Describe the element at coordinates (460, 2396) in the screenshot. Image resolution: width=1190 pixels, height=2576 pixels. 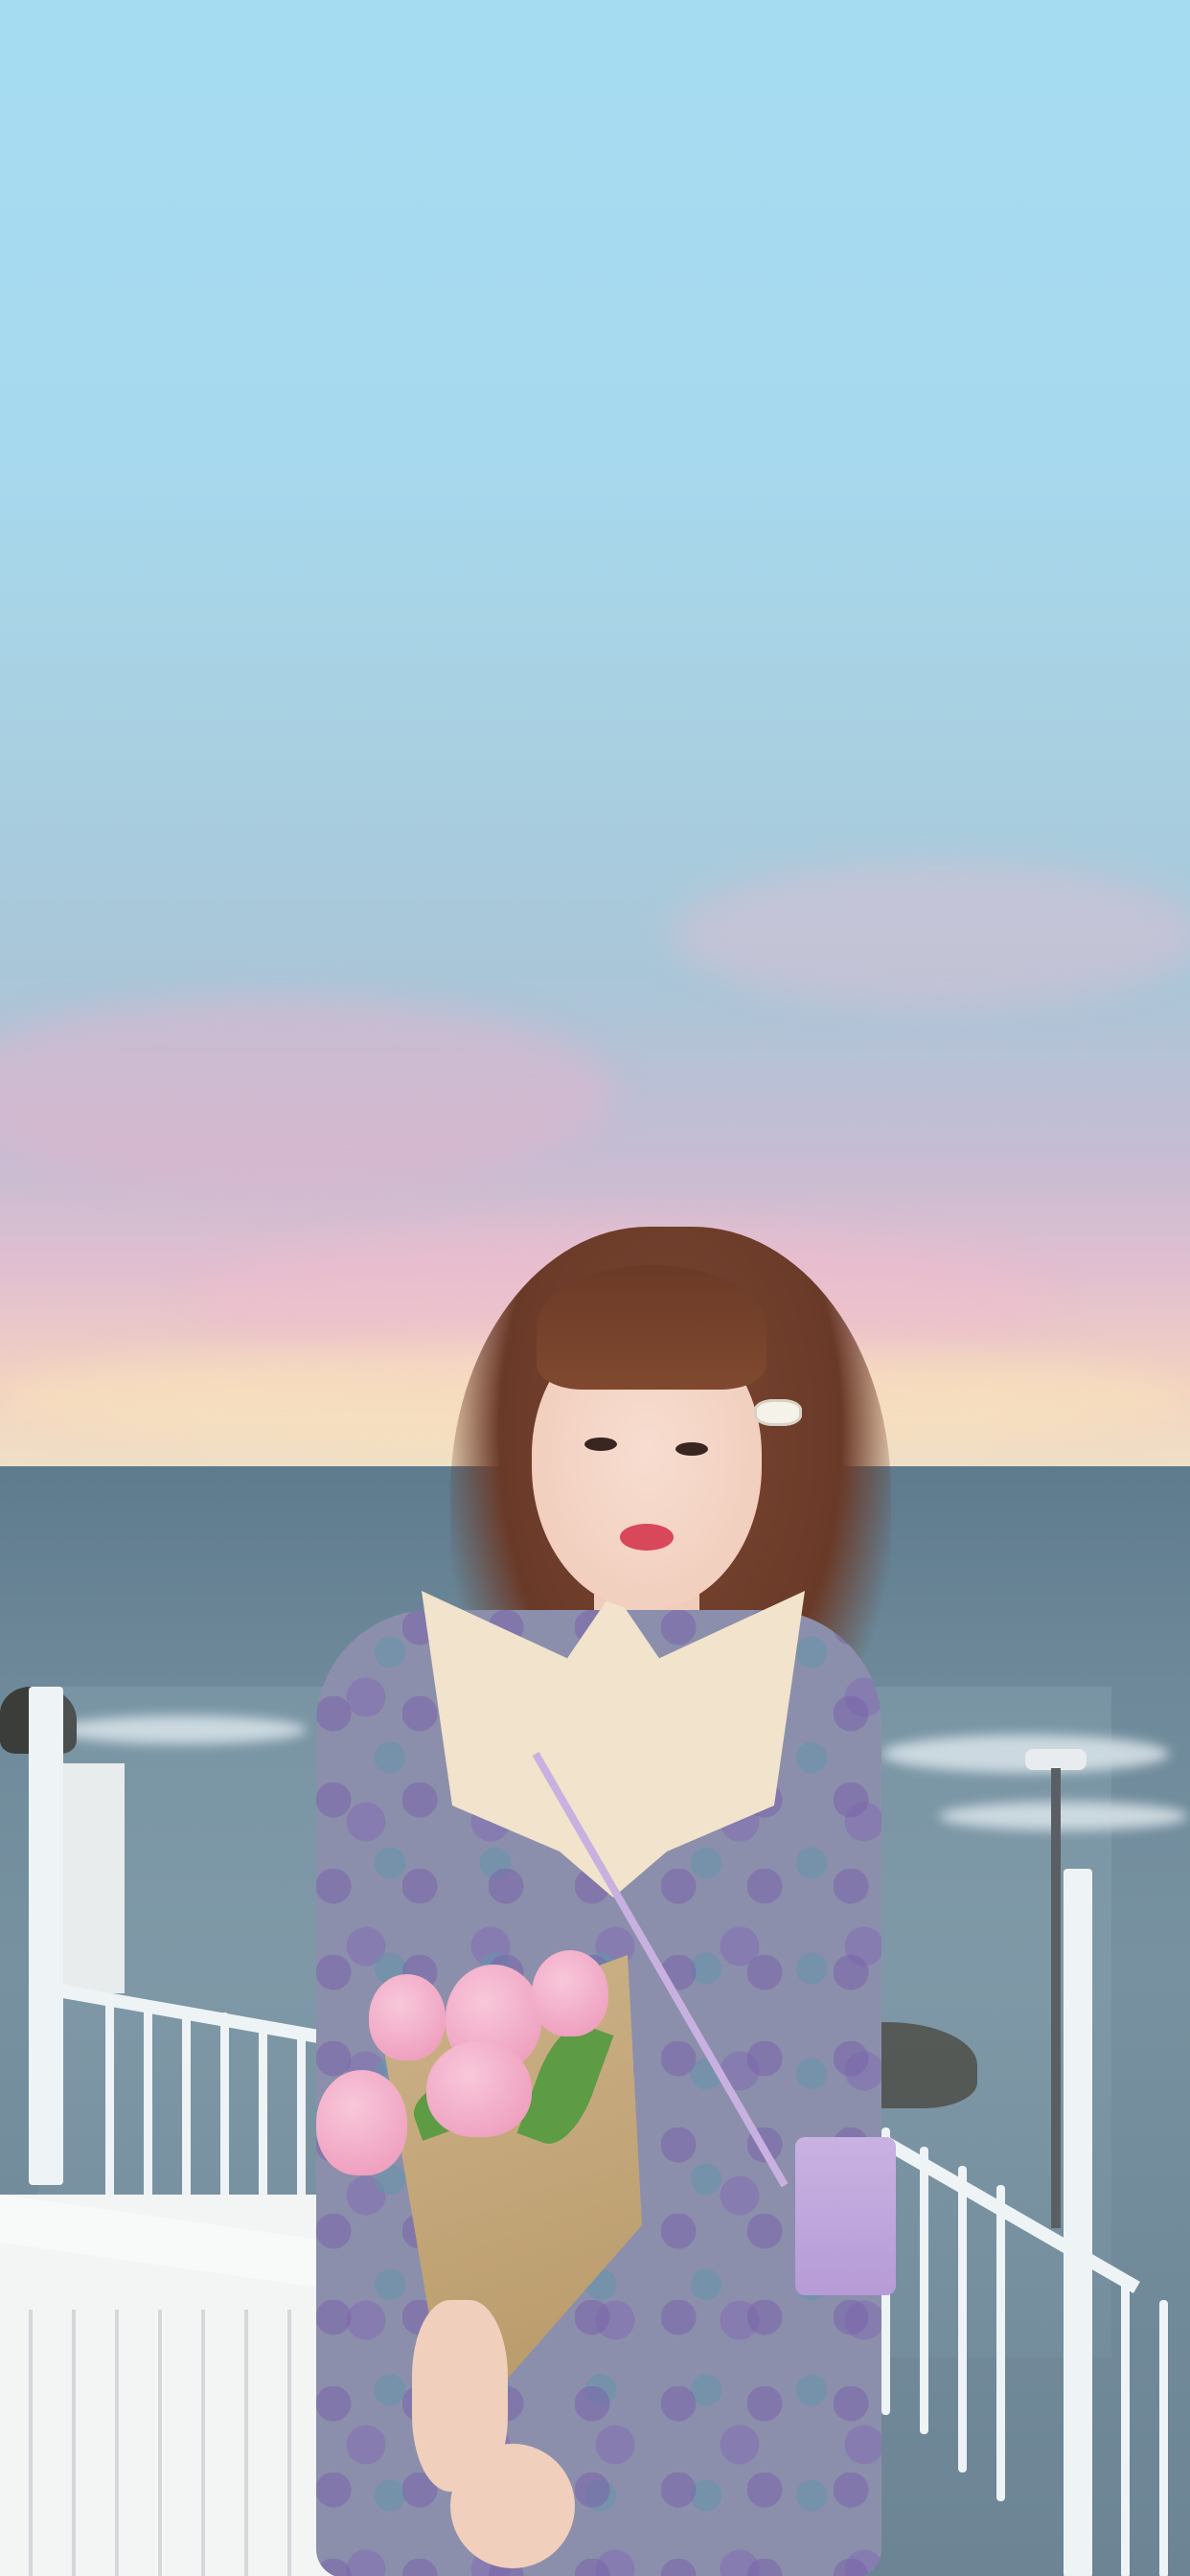
I see `arm` at that location.